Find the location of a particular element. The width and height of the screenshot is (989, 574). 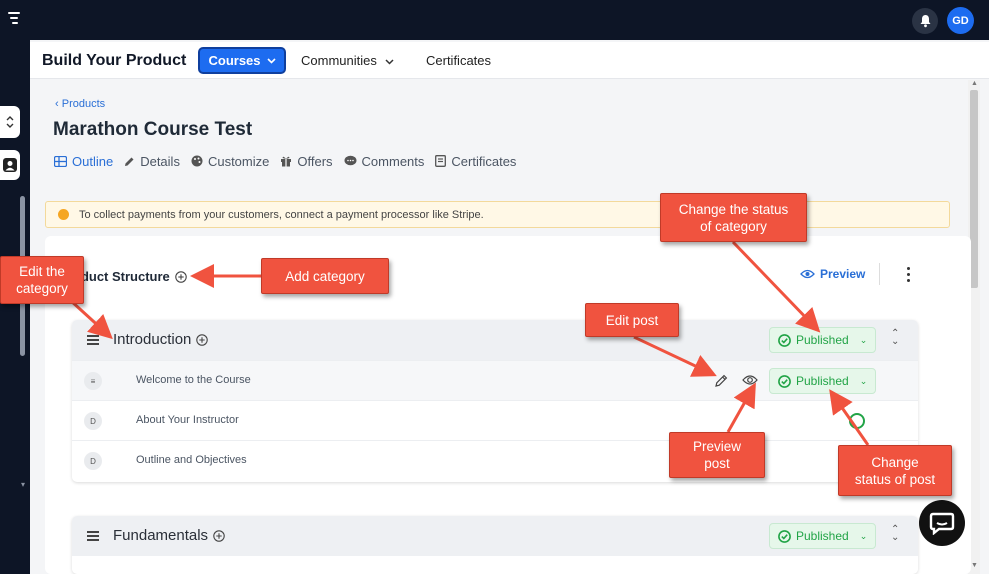

tab-customize: Customize is located at coordinates (230, 161).